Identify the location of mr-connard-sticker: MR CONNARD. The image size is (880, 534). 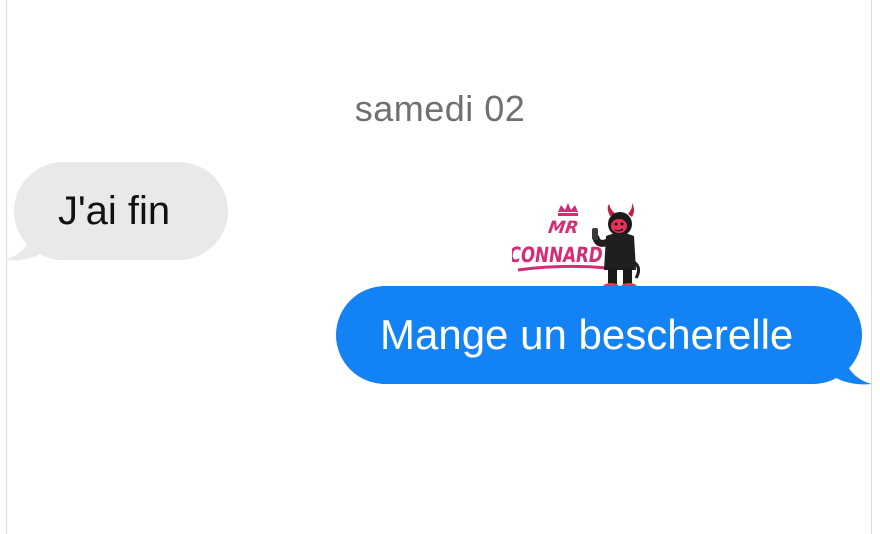
(576, 247).